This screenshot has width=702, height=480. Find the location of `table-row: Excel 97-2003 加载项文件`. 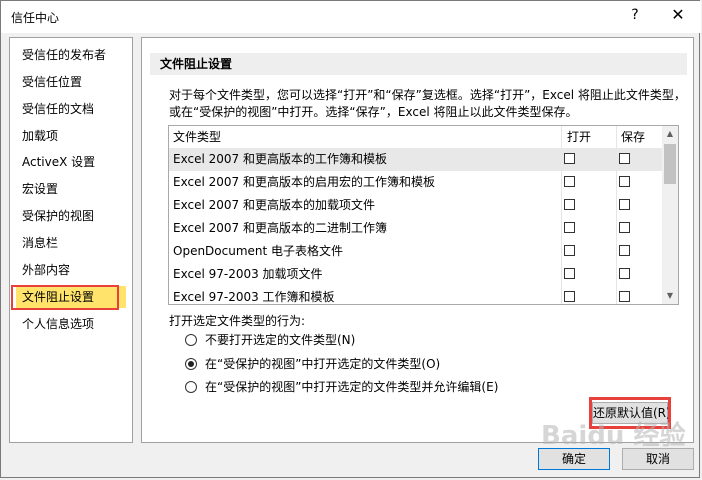

table-row: Excel 97-2003 加载项文件 is located at coordinates (415, 274).